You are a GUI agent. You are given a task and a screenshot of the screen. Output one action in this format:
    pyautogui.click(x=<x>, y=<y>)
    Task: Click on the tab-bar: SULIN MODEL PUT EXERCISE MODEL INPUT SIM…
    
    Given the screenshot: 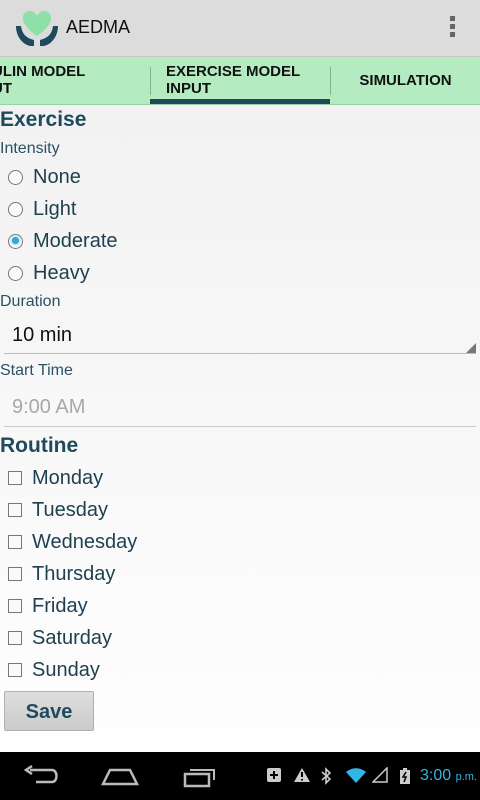 What is the action you would take?
    pyautogui.click(x=240, y=81)
    